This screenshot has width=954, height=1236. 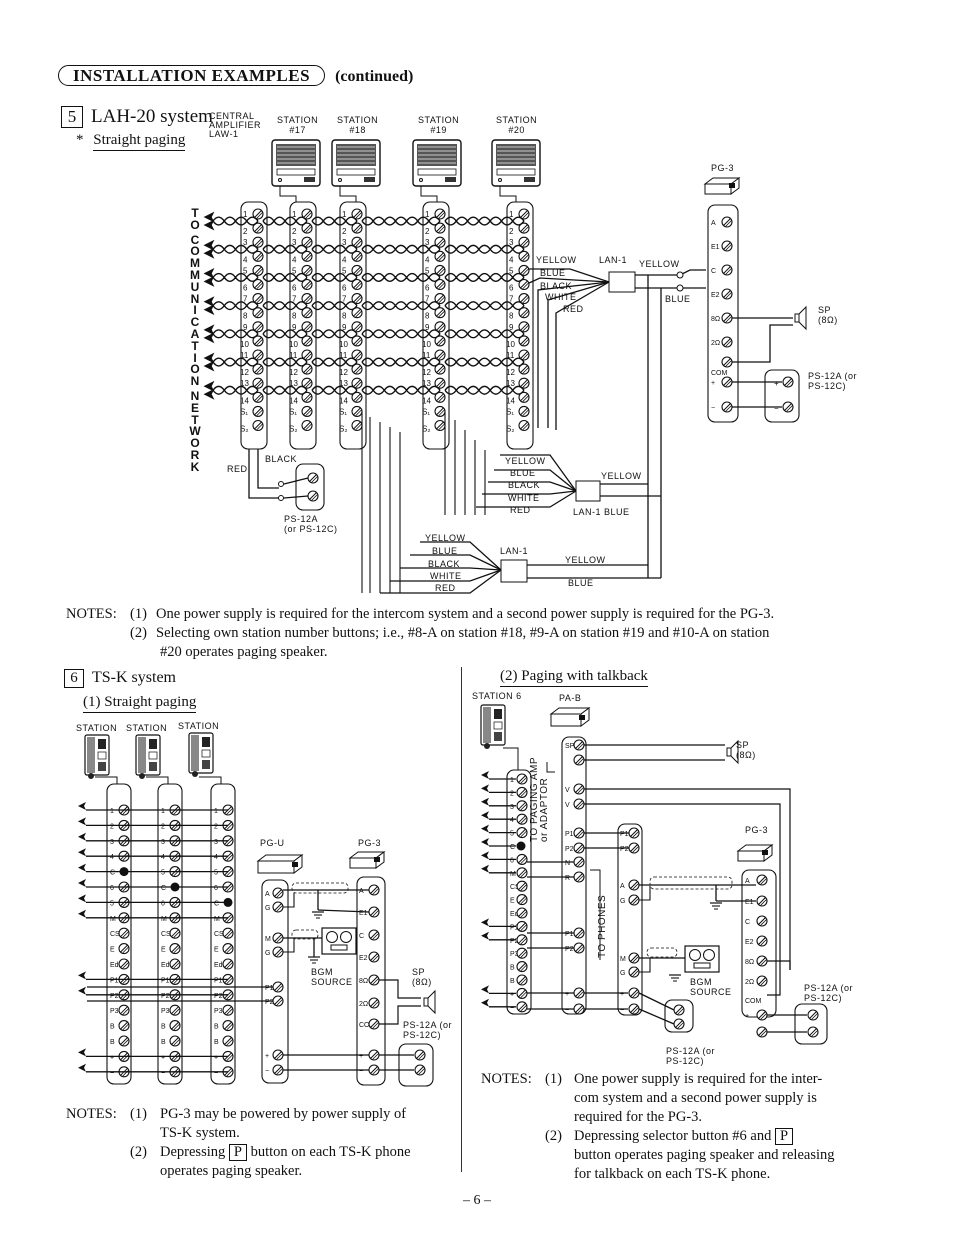 I want to click on pab-terminal-label: N, so click(x=567, y=863).